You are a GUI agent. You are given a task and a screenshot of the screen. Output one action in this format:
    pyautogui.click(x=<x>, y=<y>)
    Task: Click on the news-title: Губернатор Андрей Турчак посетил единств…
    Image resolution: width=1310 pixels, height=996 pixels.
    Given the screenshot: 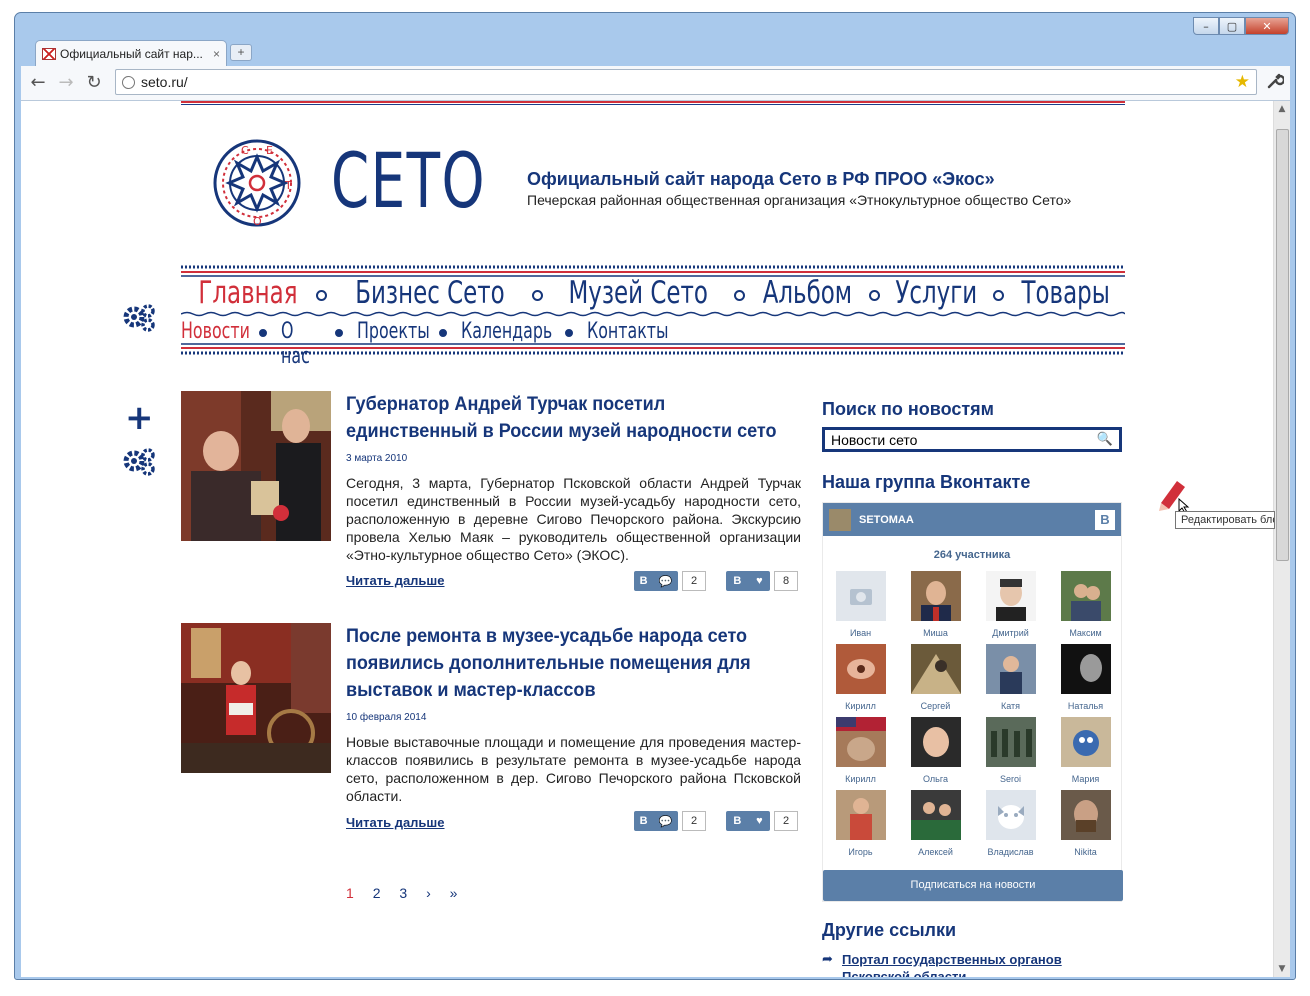 What is the action you would take?
    pyautogui.click(x=562, y=418)
    